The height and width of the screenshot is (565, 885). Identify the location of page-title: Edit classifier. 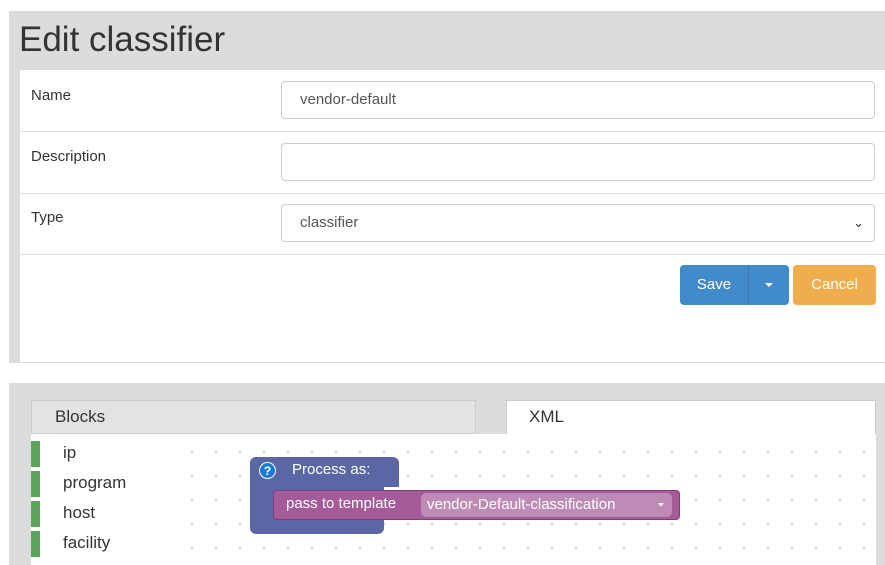
(122, 39).